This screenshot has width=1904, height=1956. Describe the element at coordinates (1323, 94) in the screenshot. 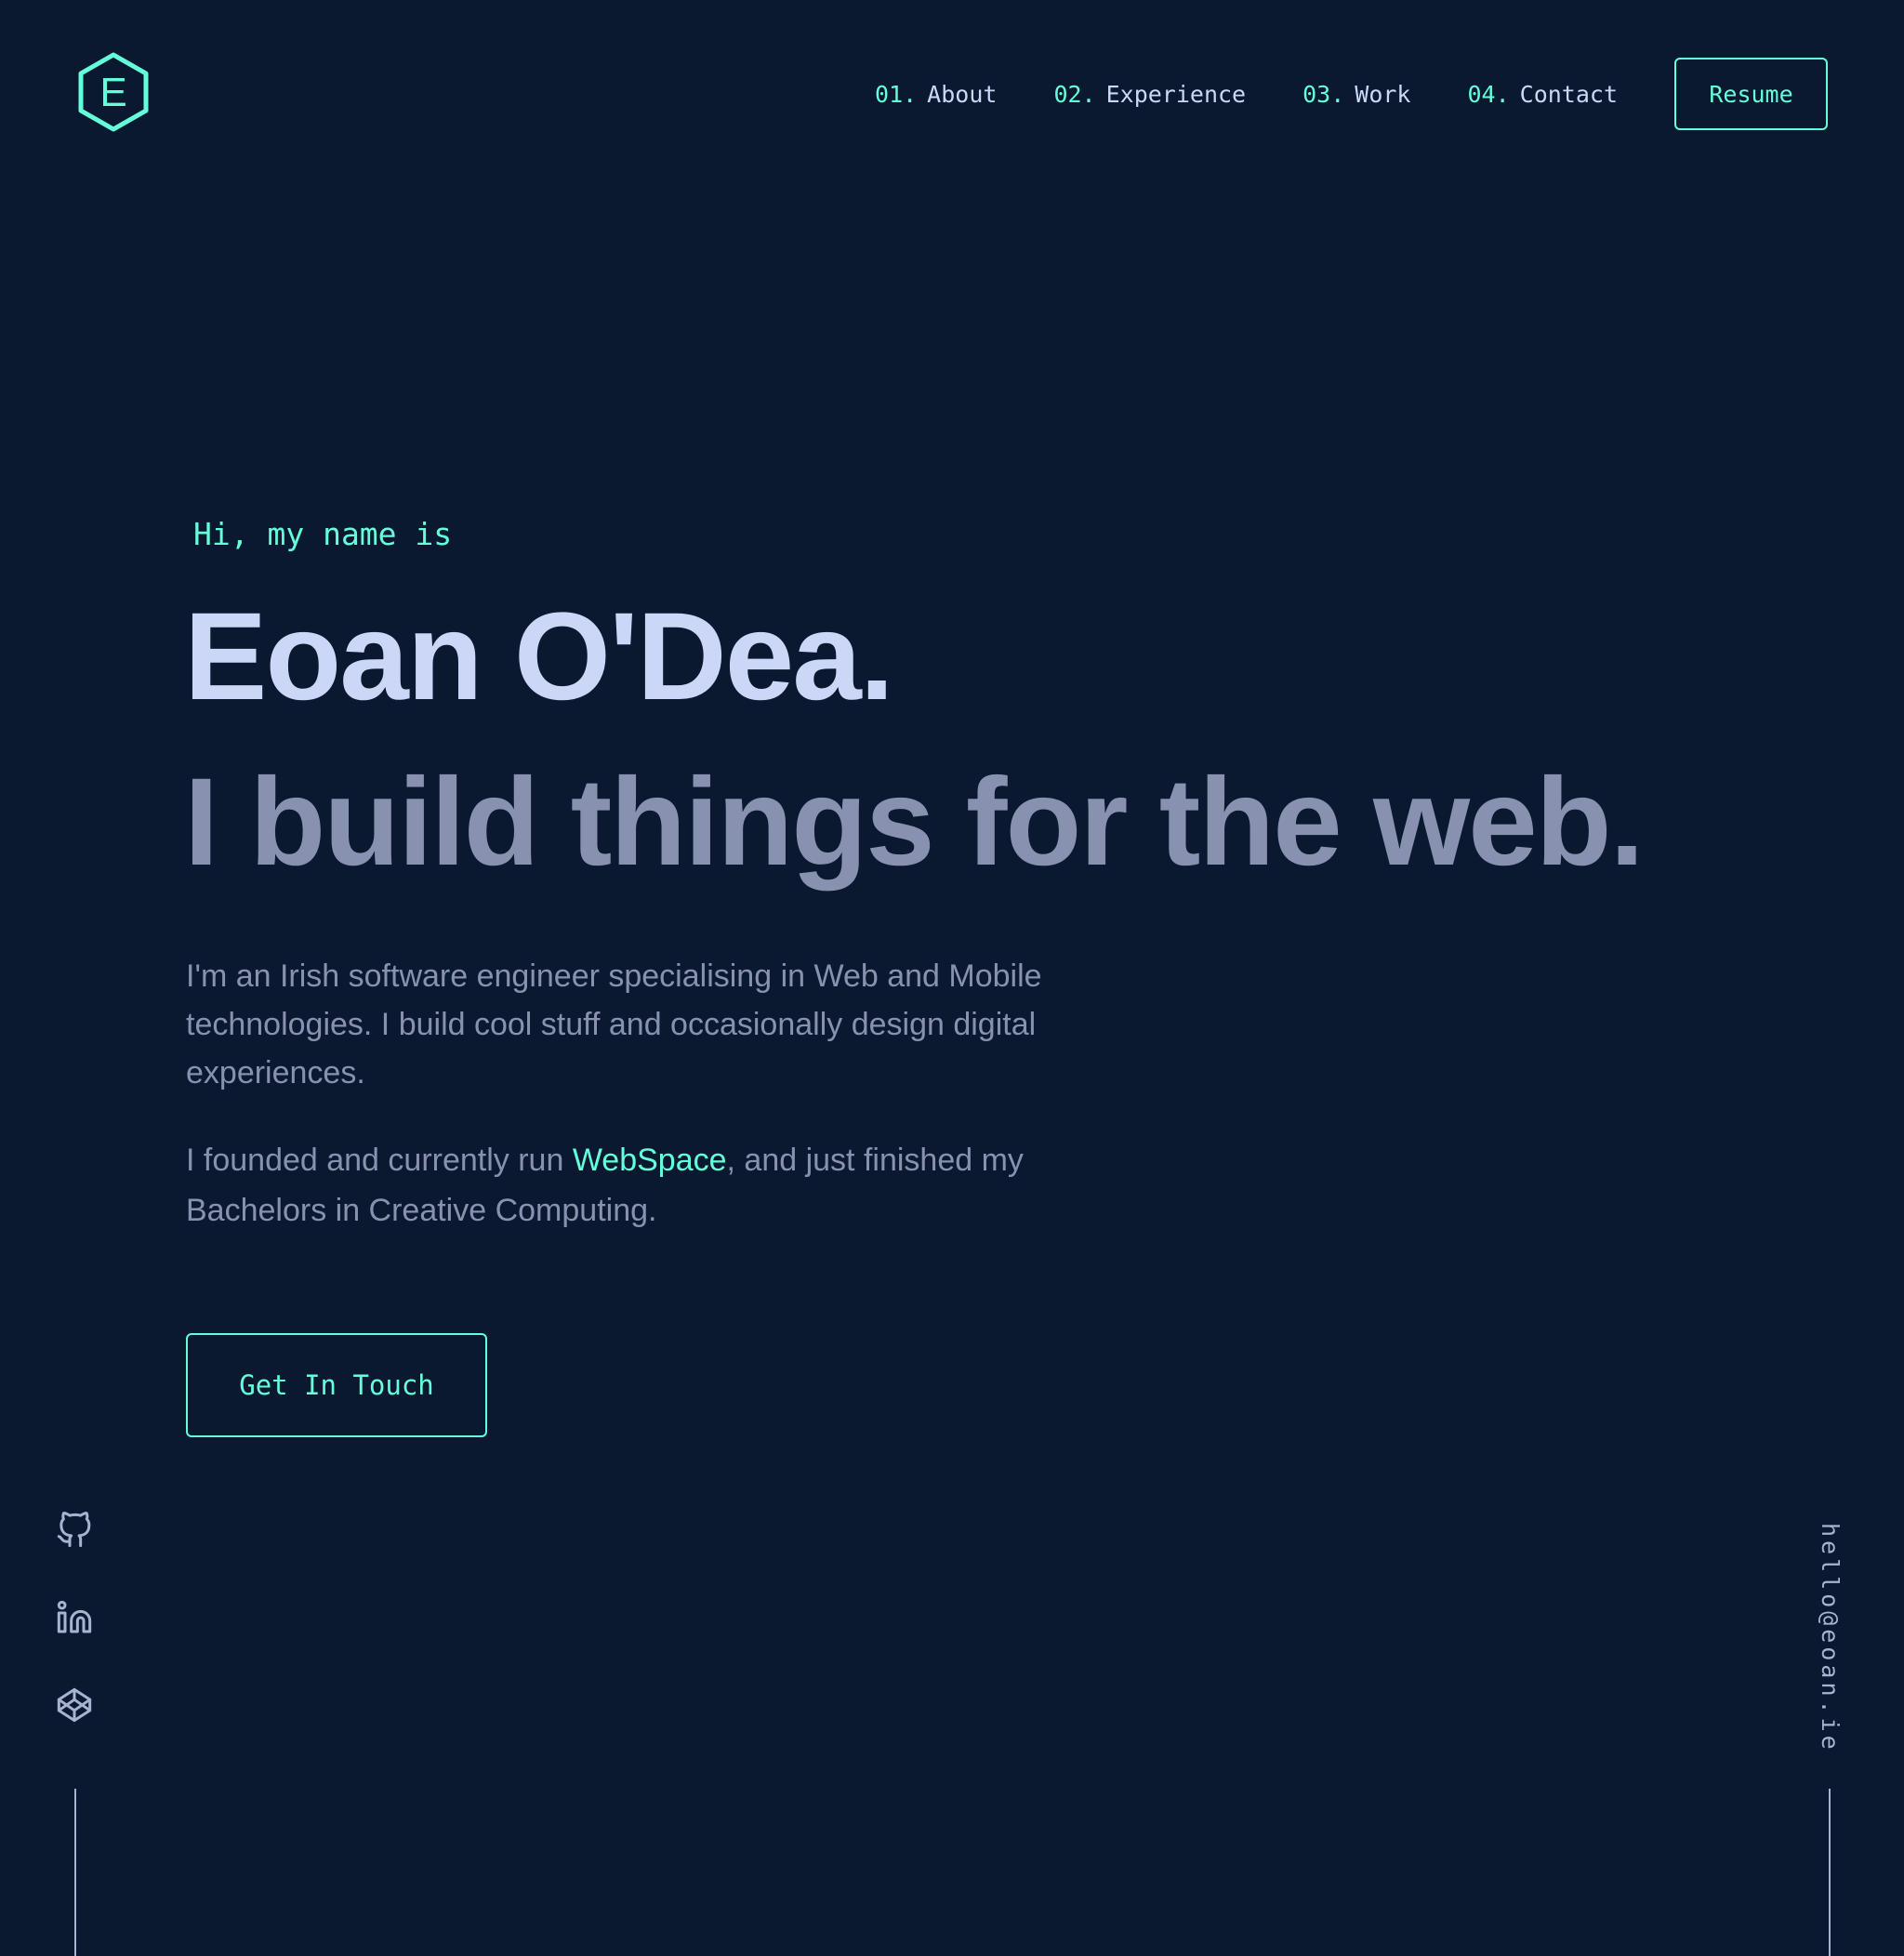

I see `nav-number: 03.` at that location.